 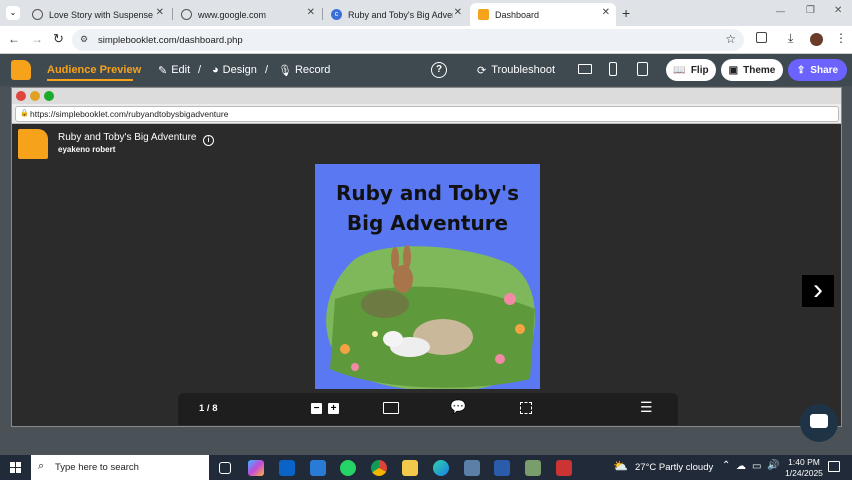 I want to click on windows-start-icon, so click(x=15, y=467).